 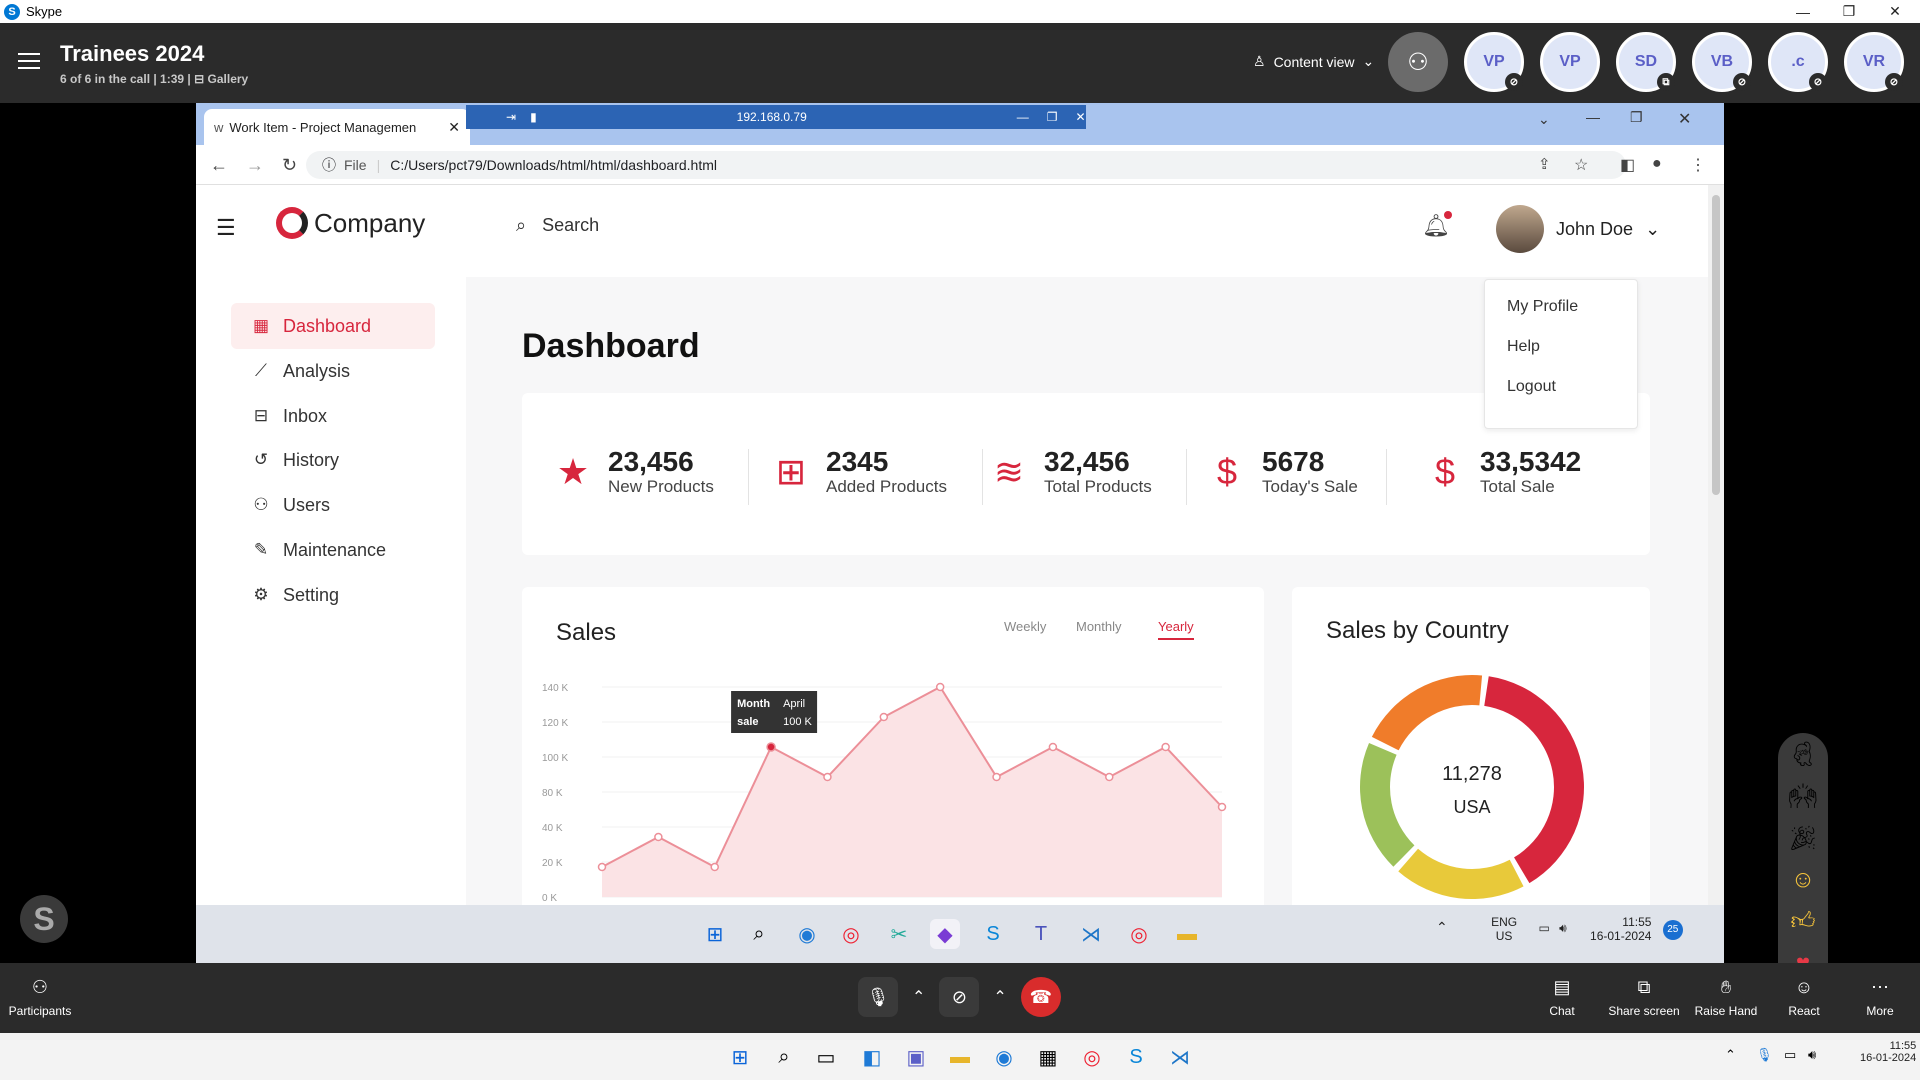 I want to click on participants-button: ⚇ Participants, so click(x=40, y=997).